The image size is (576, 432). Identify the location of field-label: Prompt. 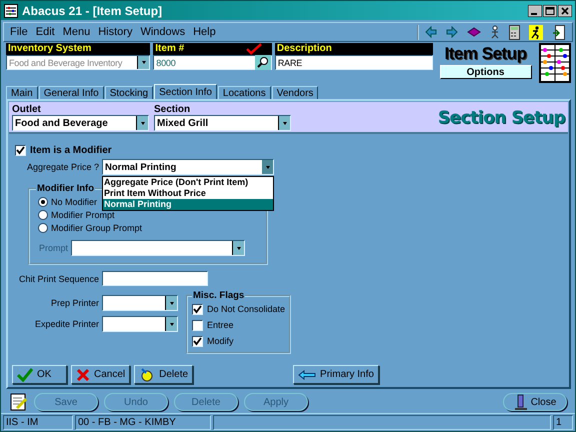
(53, 248).